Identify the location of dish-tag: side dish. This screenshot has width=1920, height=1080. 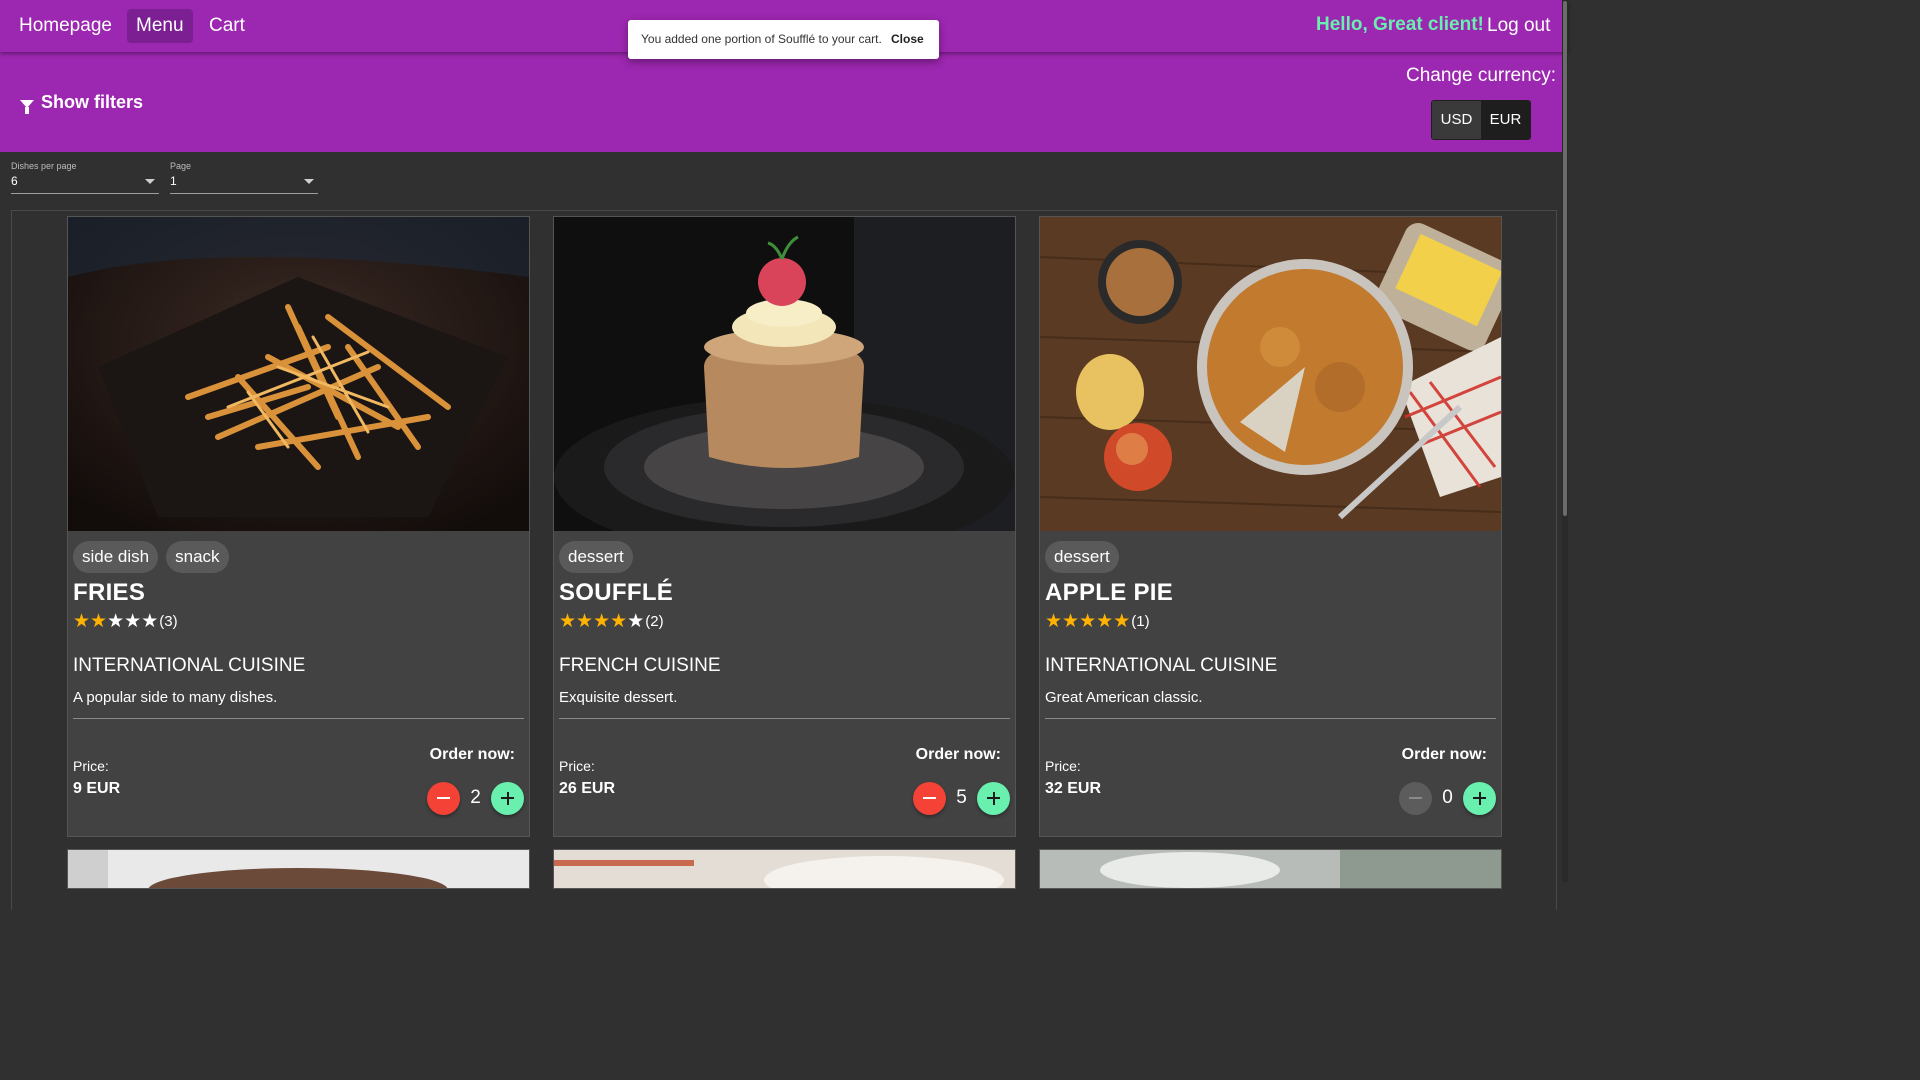
(116, 557).